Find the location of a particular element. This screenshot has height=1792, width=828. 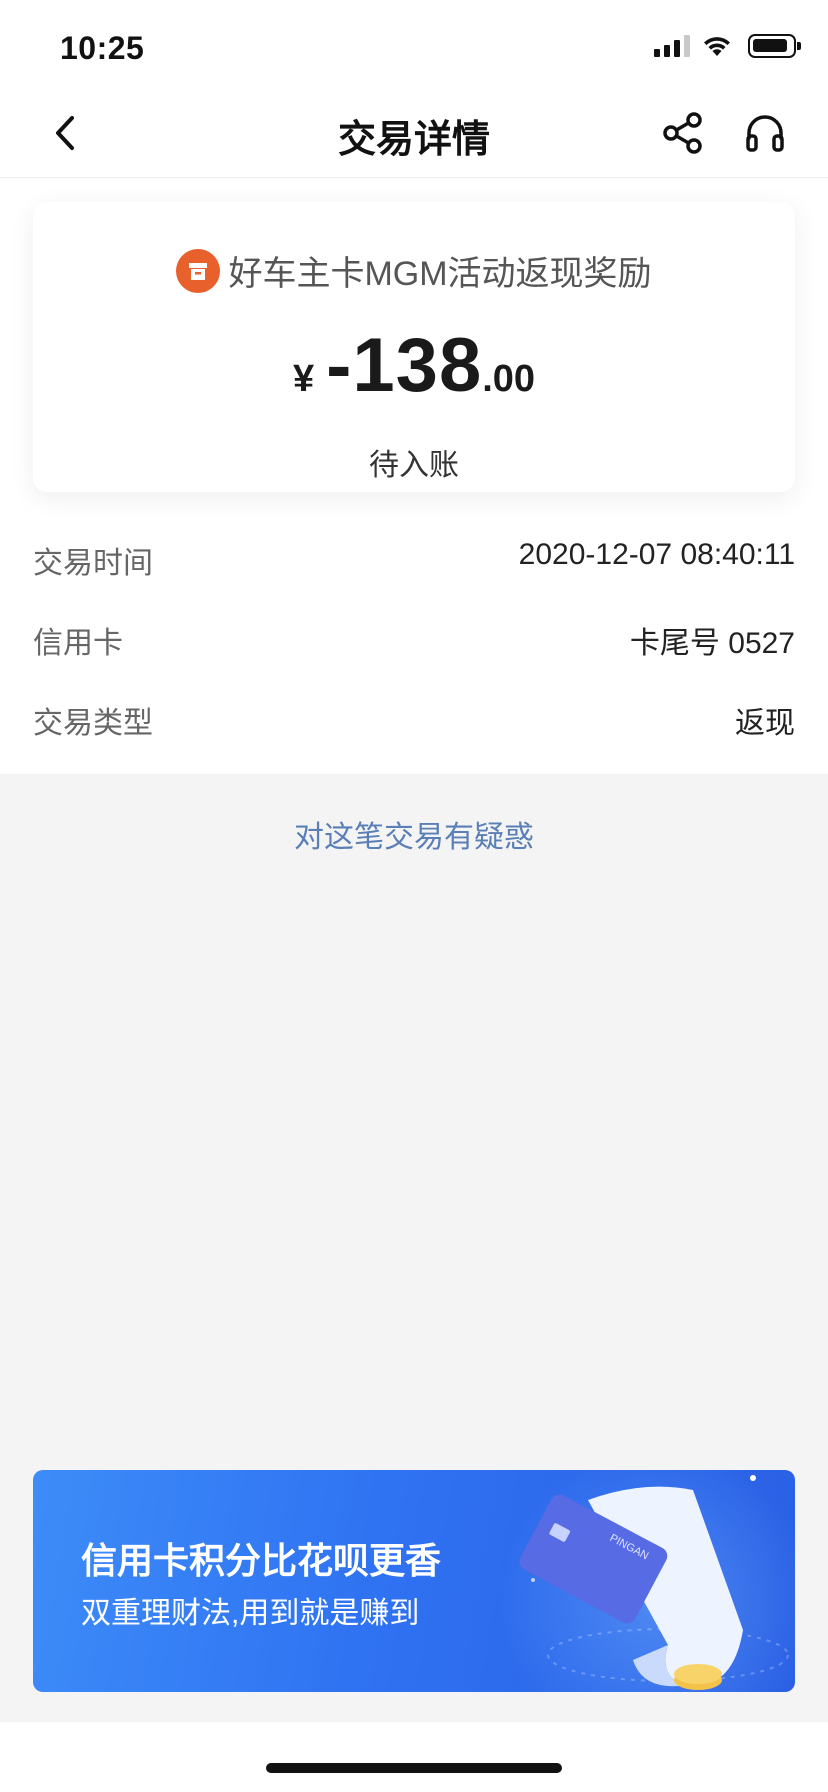

customer-service-button is located at coordinates (765, 133).